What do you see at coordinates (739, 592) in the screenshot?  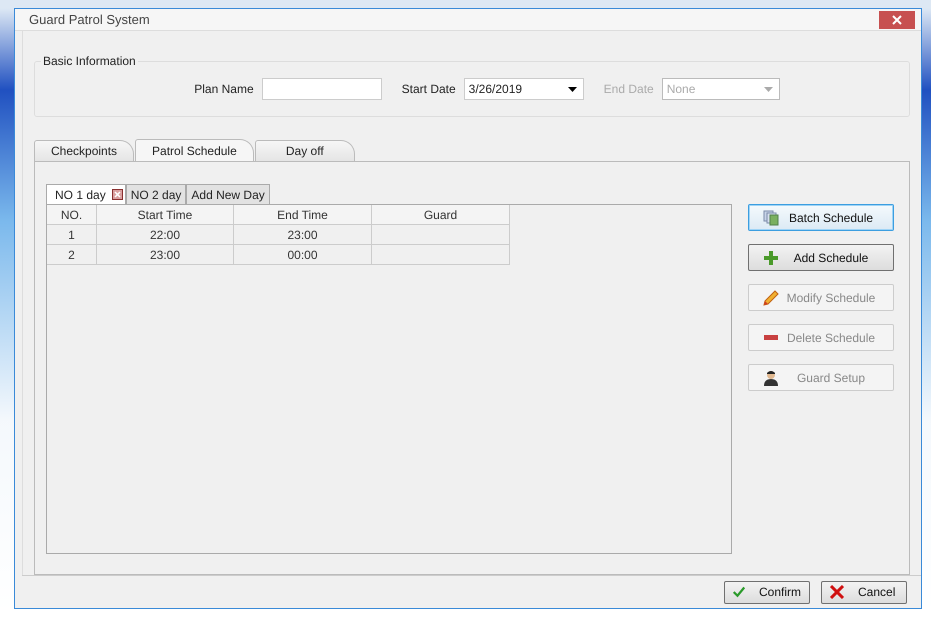 I see `checkmark-icon` at bounding box center [739, 592].